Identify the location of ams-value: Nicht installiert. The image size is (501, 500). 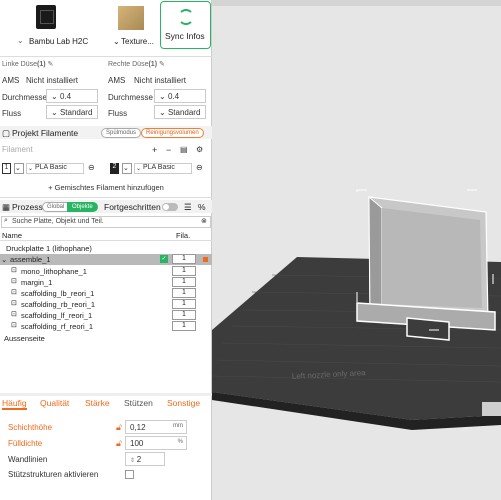
(160, 80).